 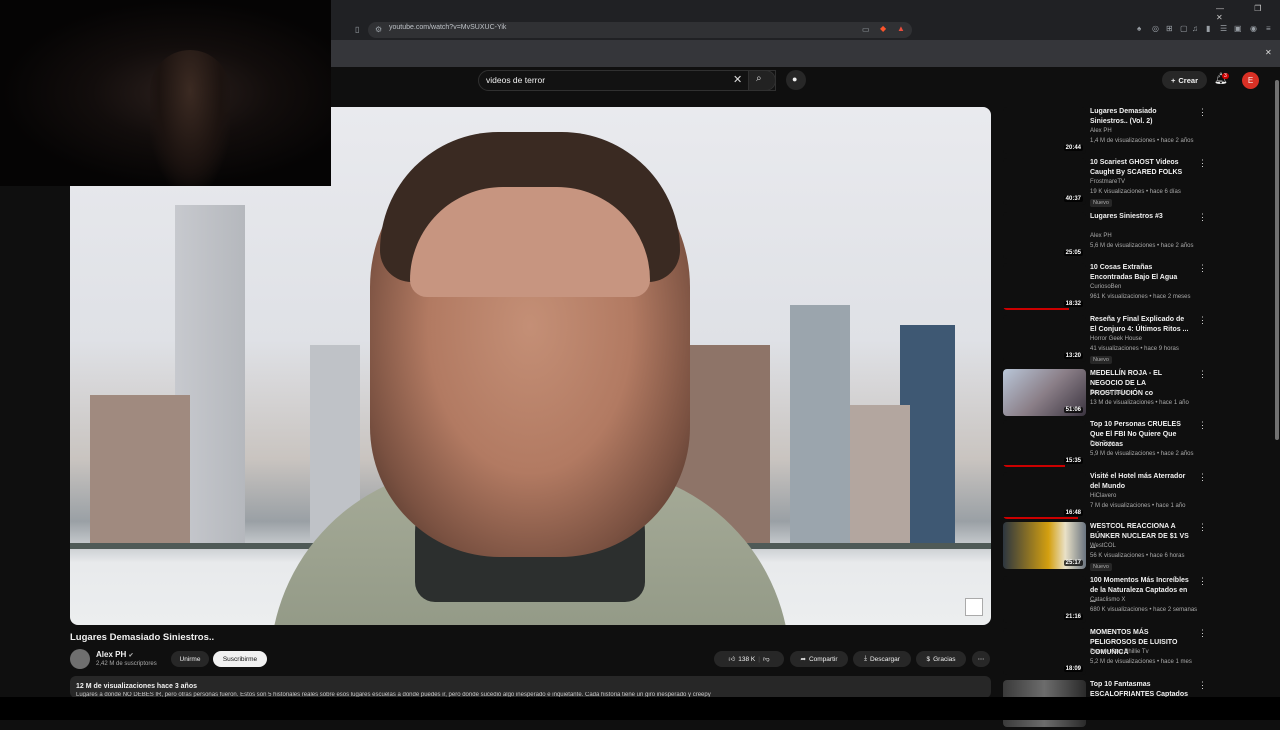 I want to click on share-button: ➦ Compartir, so click(x=819, y=659).